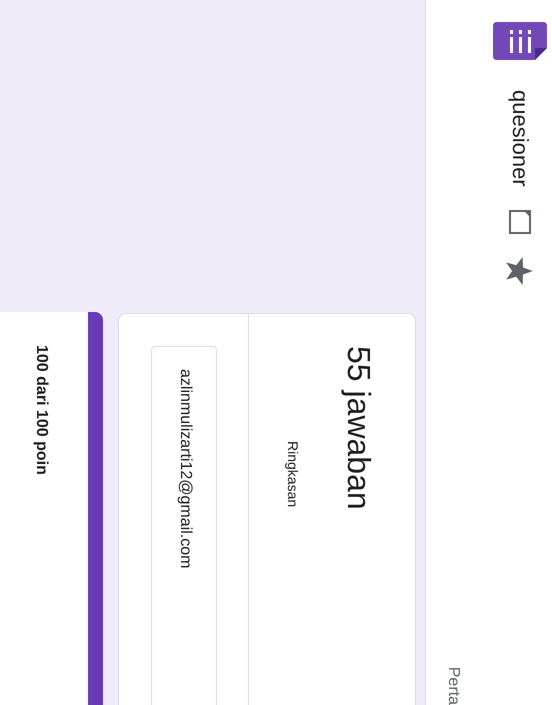 The image size is (552, 705). What do you see at coordinates (449, 685) in the screenshot?
I see `tab: Perta` at bounding box center [449, 685].